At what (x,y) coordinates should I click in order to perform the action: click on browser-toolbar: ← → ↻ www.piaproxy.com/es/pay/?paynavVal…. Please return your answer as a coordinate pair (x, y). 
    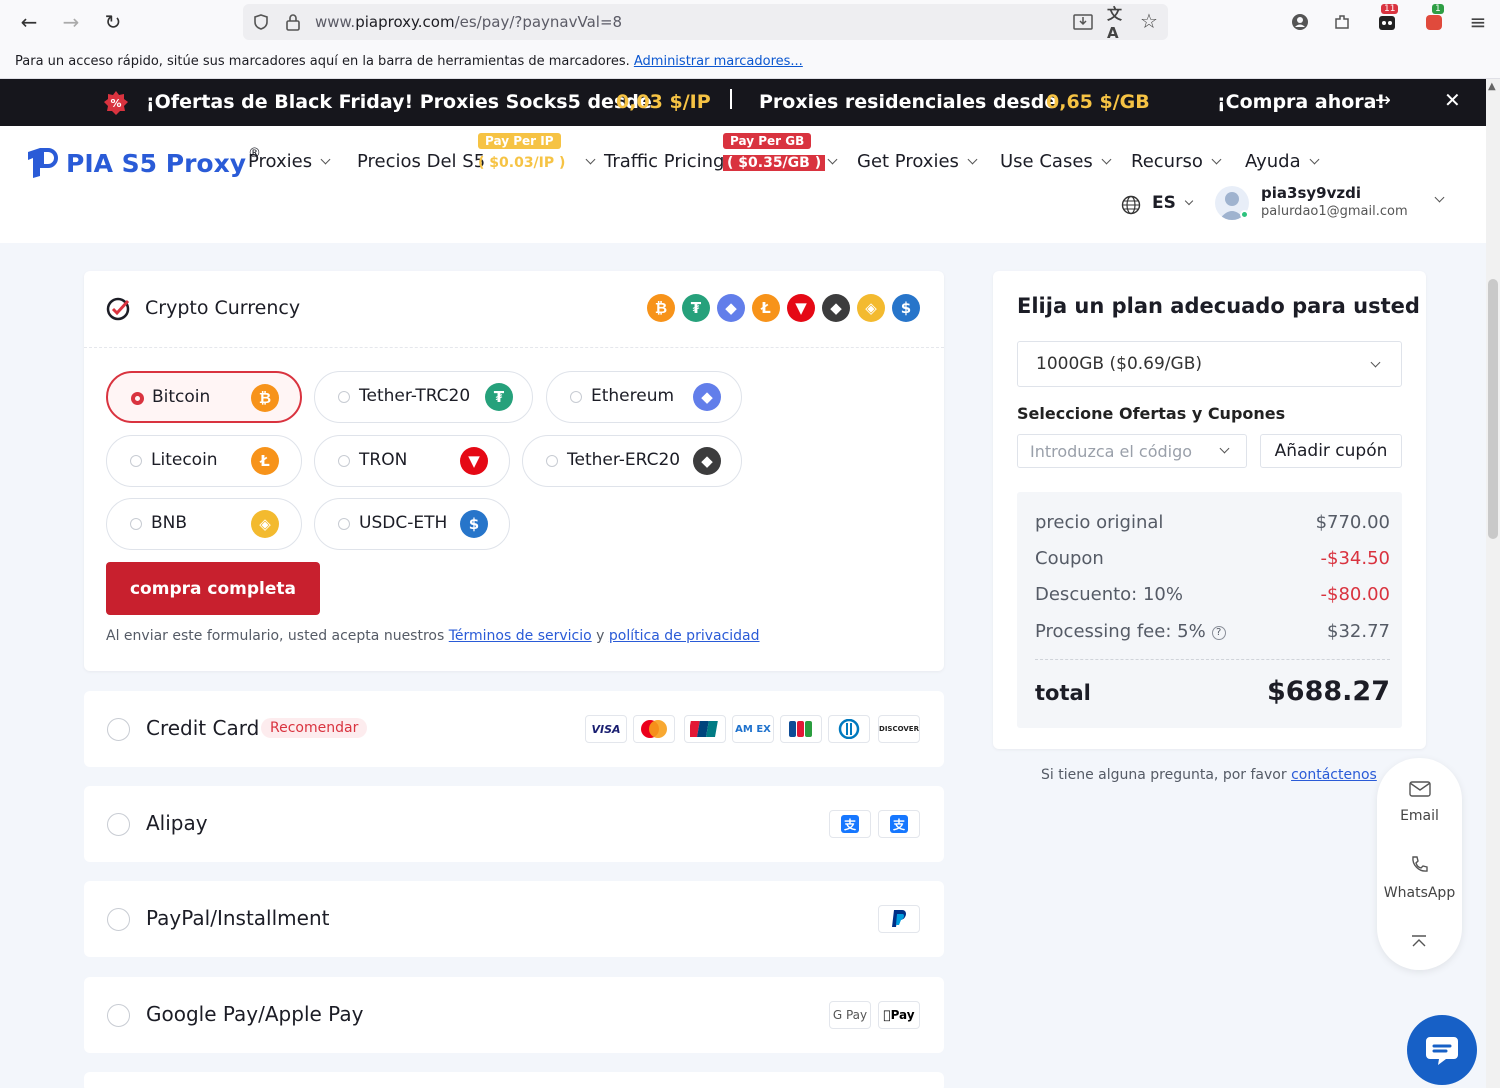
    Looking at the image, I should click on (750, 22).